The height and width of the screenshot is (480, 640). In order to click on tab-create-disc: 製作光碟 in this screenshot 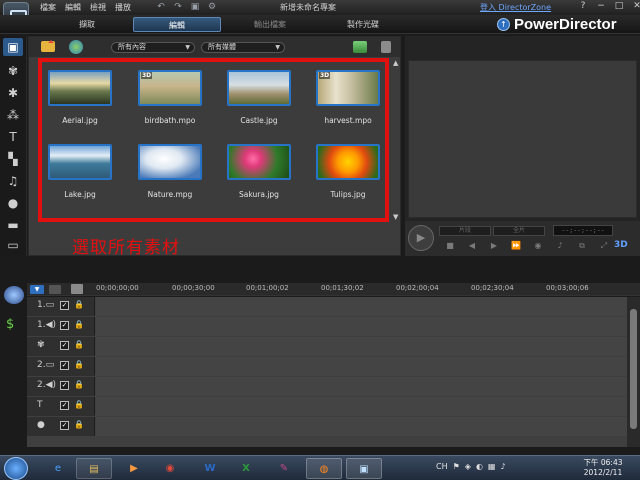, I will do `click(363, 24)`.